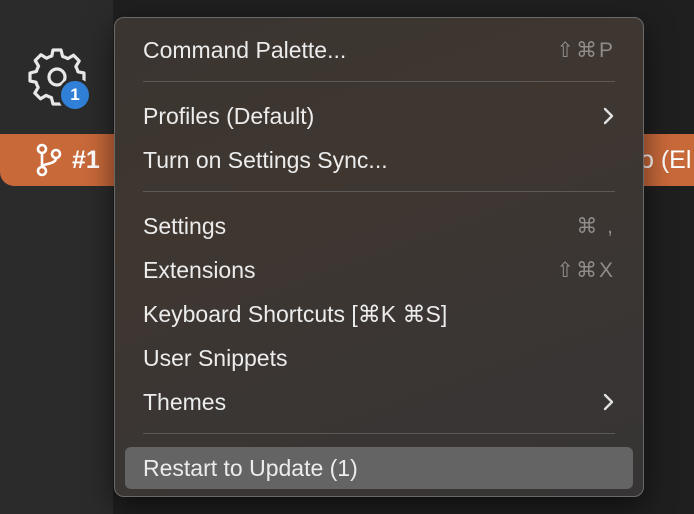 This screenshot has height=514, width=694. I want to click on manage-button: 1, so click(58, 78).